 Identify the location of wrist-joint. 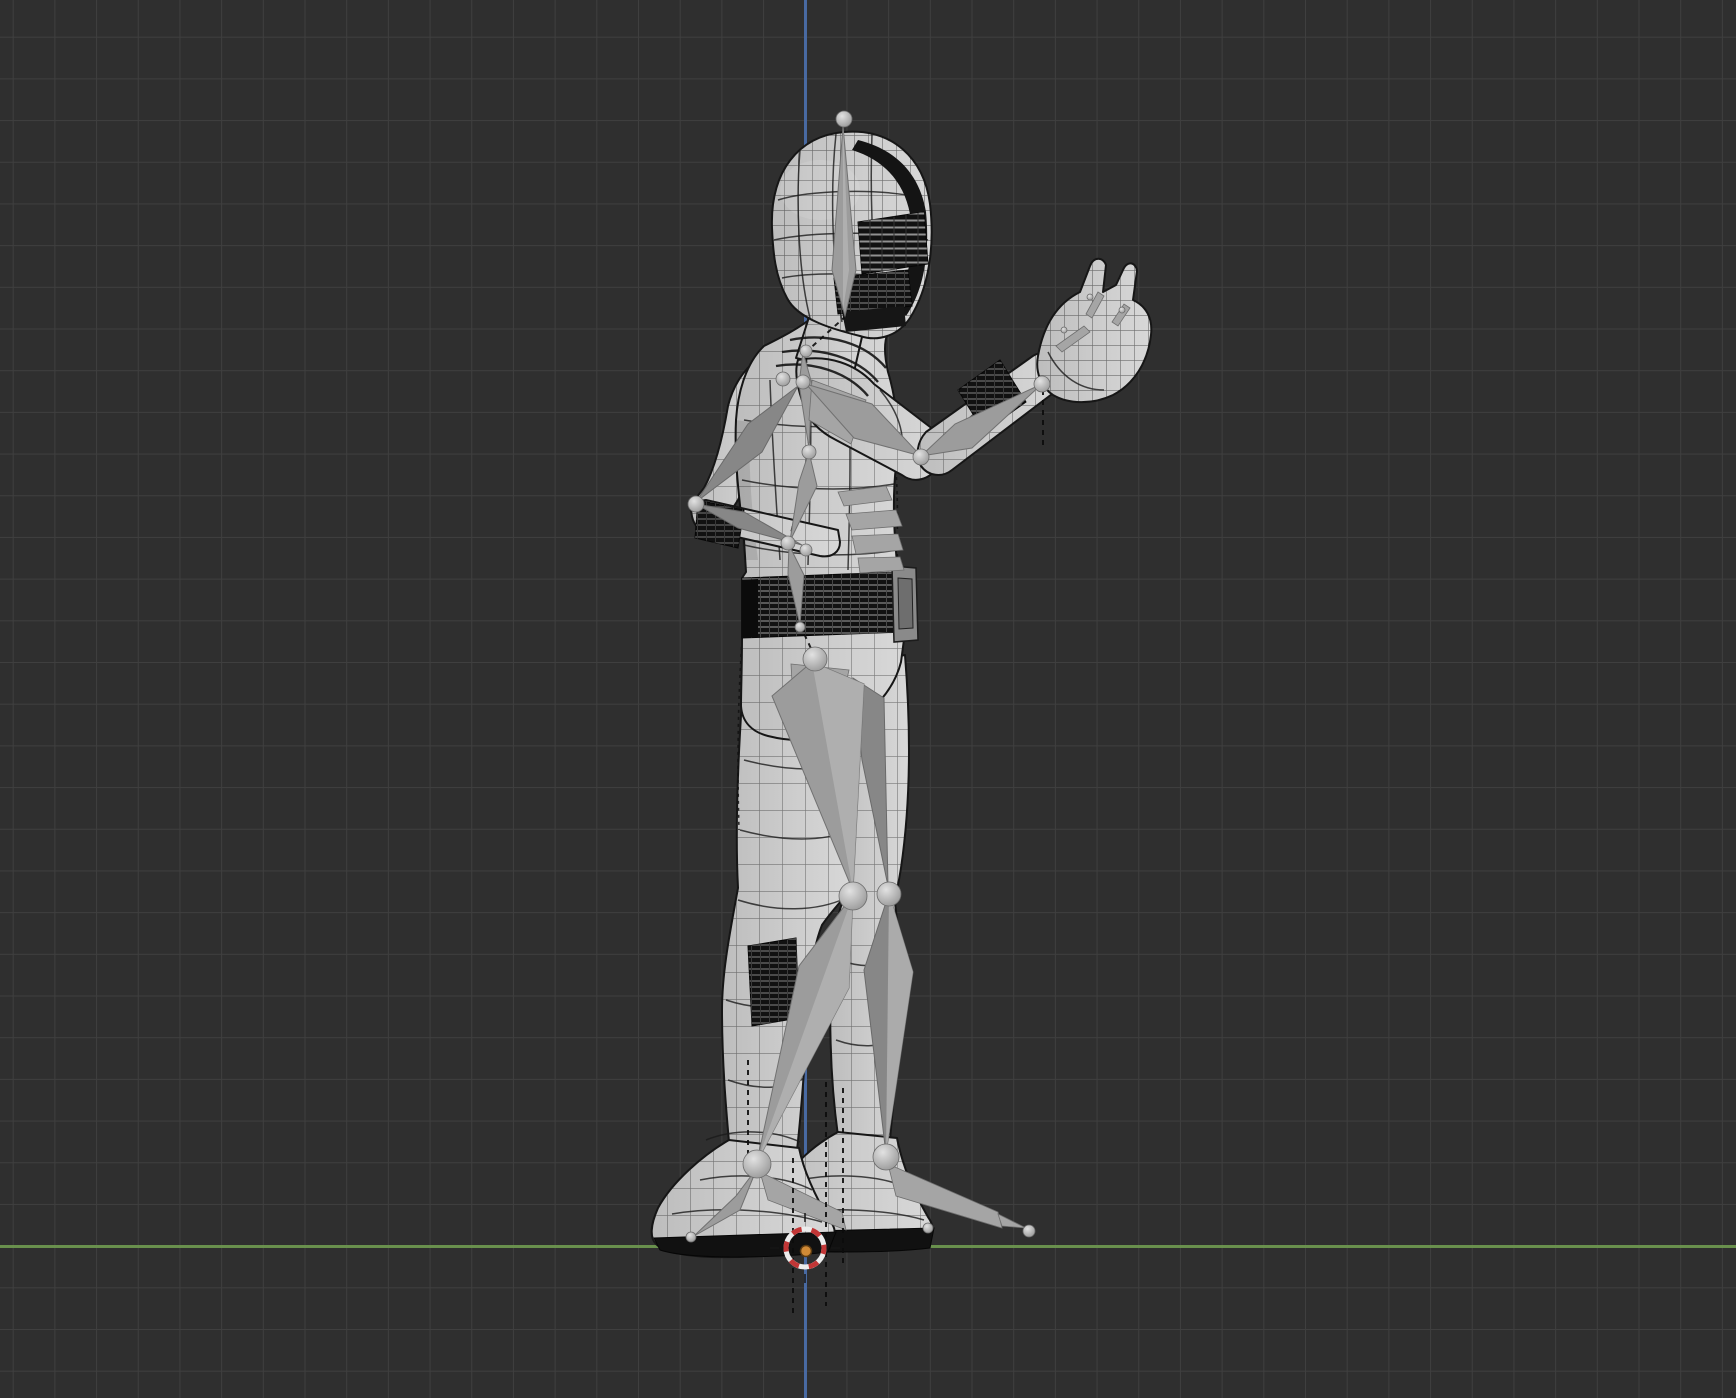
(1042, 384).